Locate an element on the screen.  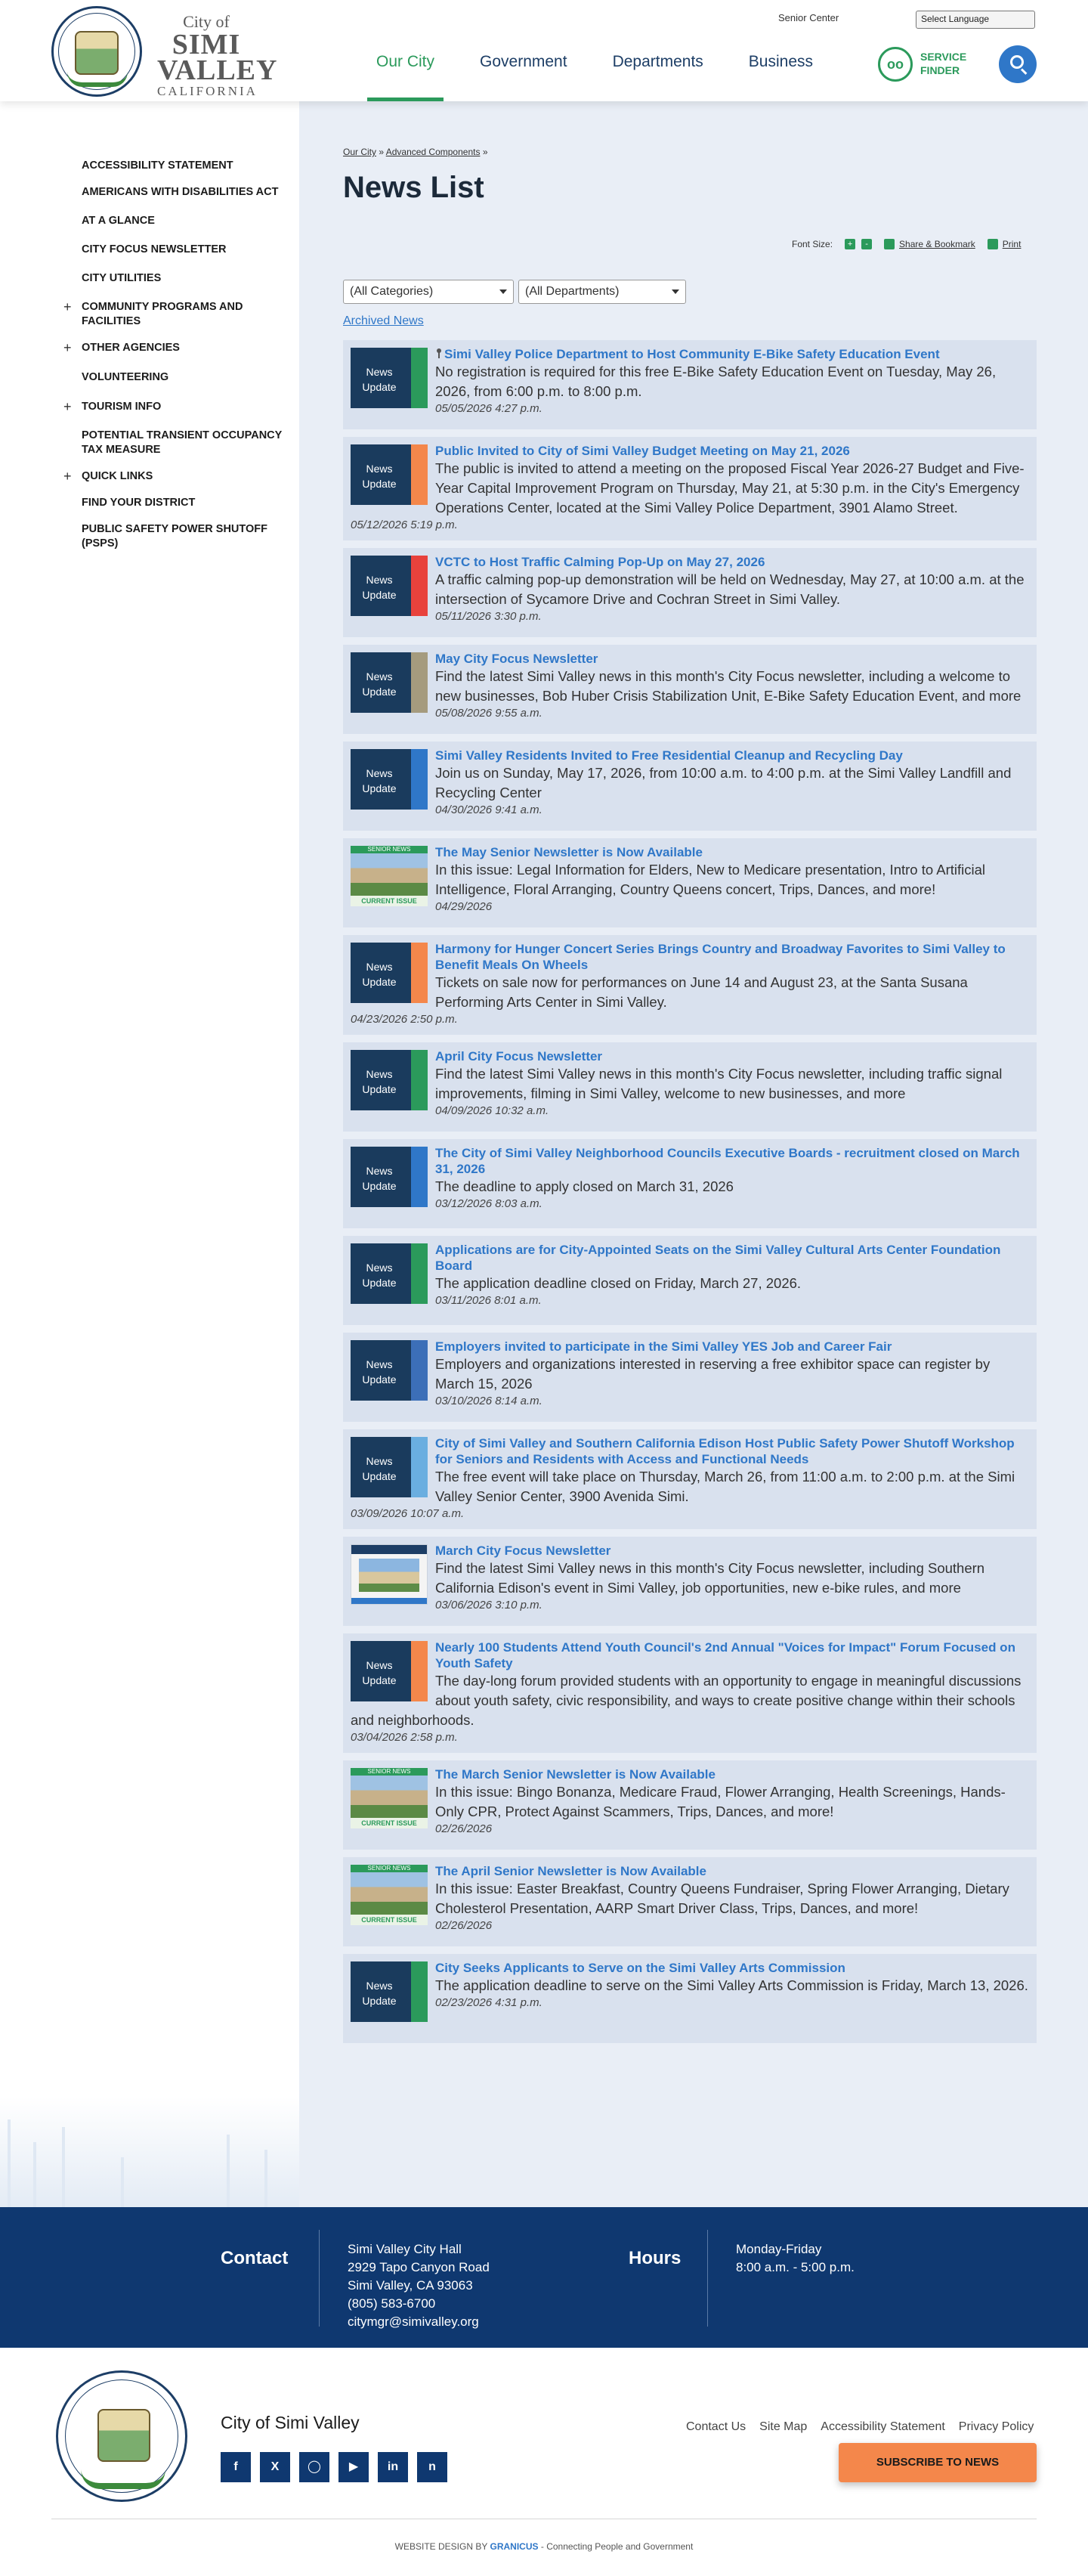
footer-link-site-map: Site Map is located at coordinates (783, 2427).